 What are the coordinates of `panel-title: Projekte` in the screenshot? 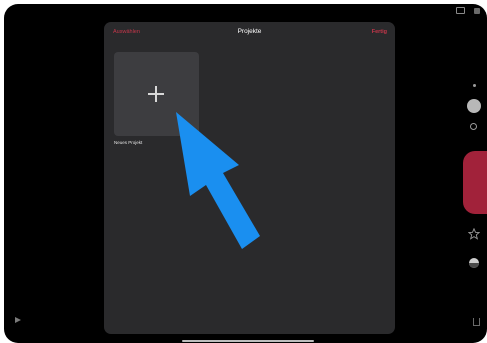 It's located at (249, 31).